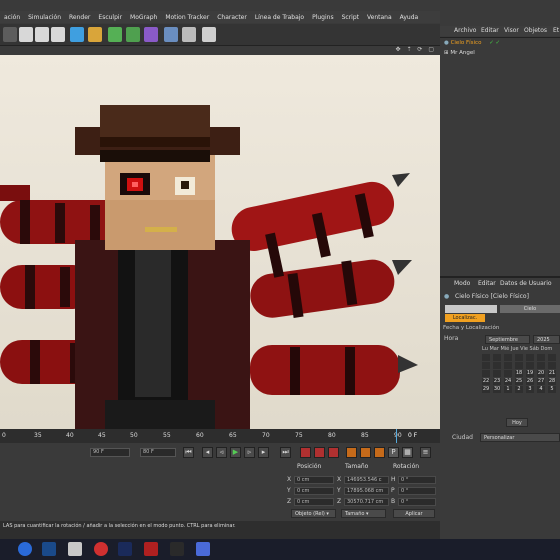  What do you see at coordinates (535, 30) in the screenshot?
I see `om-menu-objetos: Objetos` at bounding box center [535, 30].